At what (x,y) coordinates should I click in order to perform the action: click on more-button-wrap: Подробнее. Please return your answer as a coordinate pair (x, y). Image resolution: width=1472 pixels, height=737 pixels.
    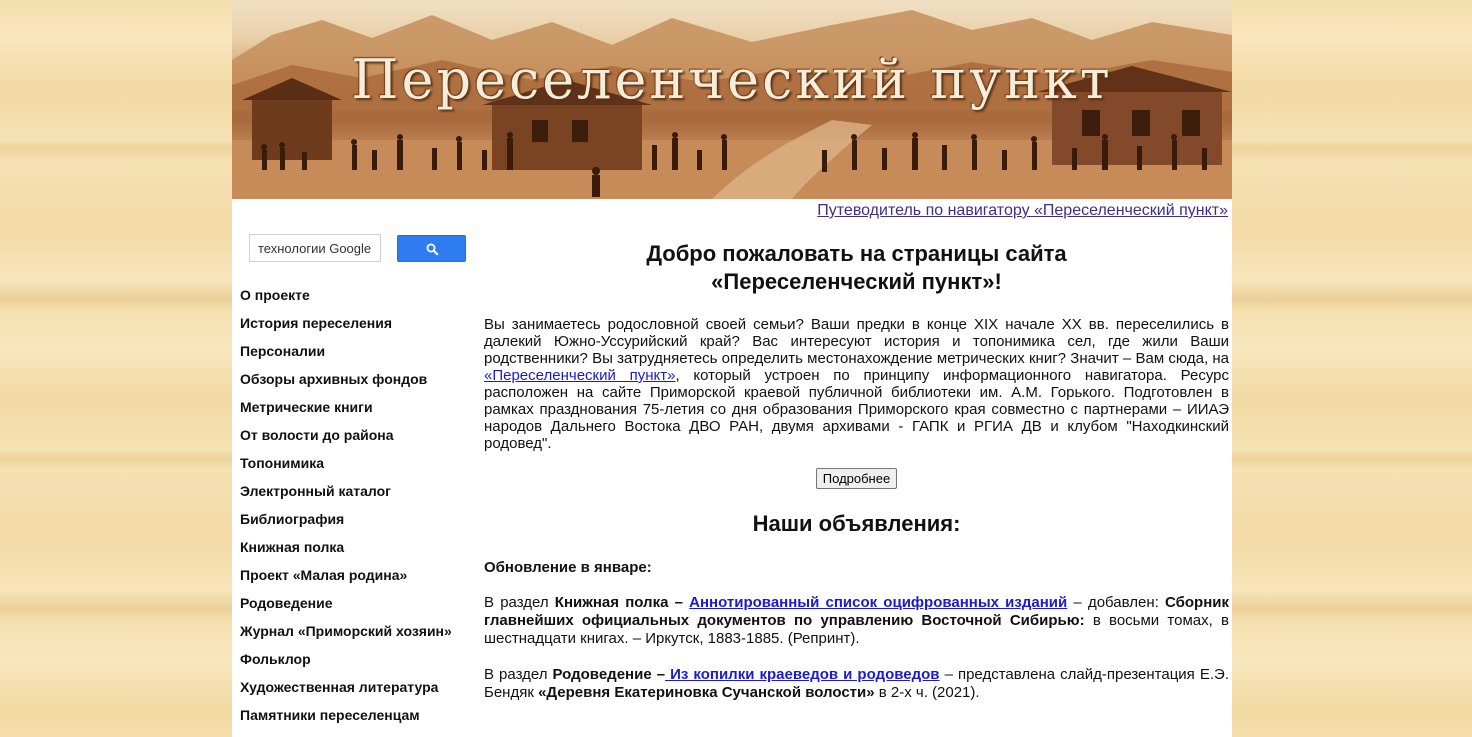
    Looking at the image, I should click on (856, 478).